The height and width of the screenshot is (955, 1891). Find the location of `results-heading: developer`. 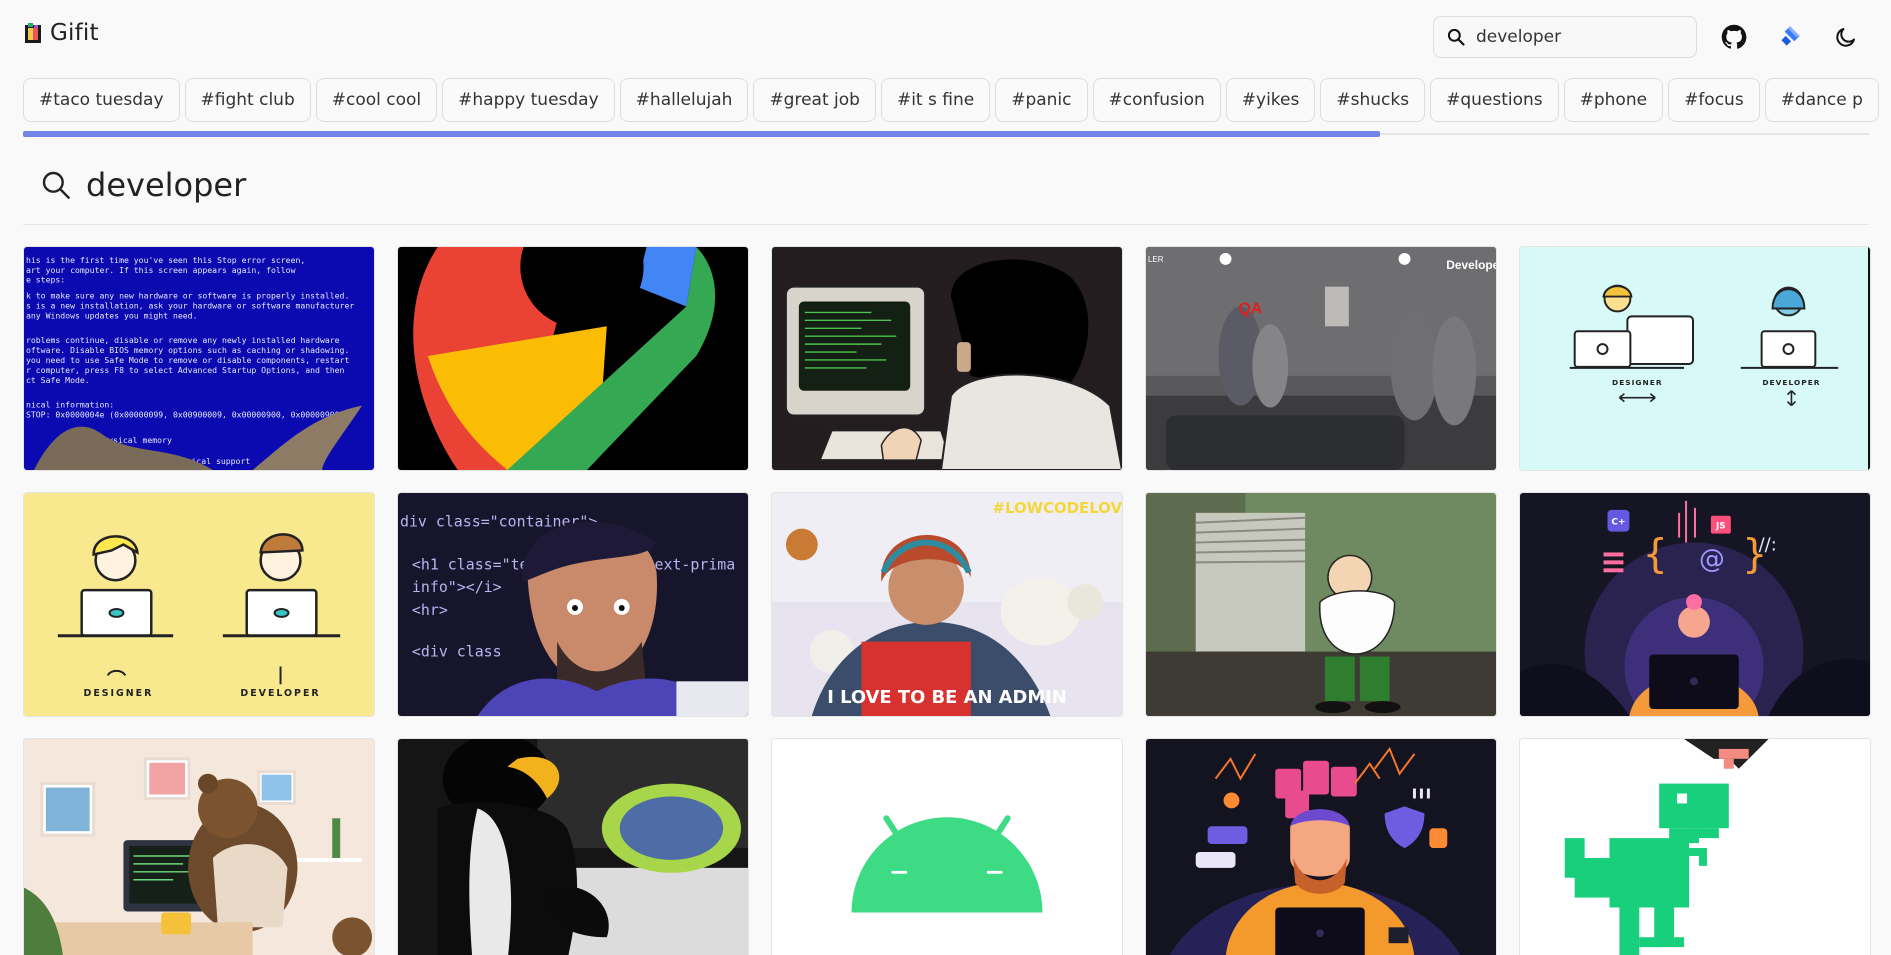

results-heading: developer is located at coordinates (143, 185).